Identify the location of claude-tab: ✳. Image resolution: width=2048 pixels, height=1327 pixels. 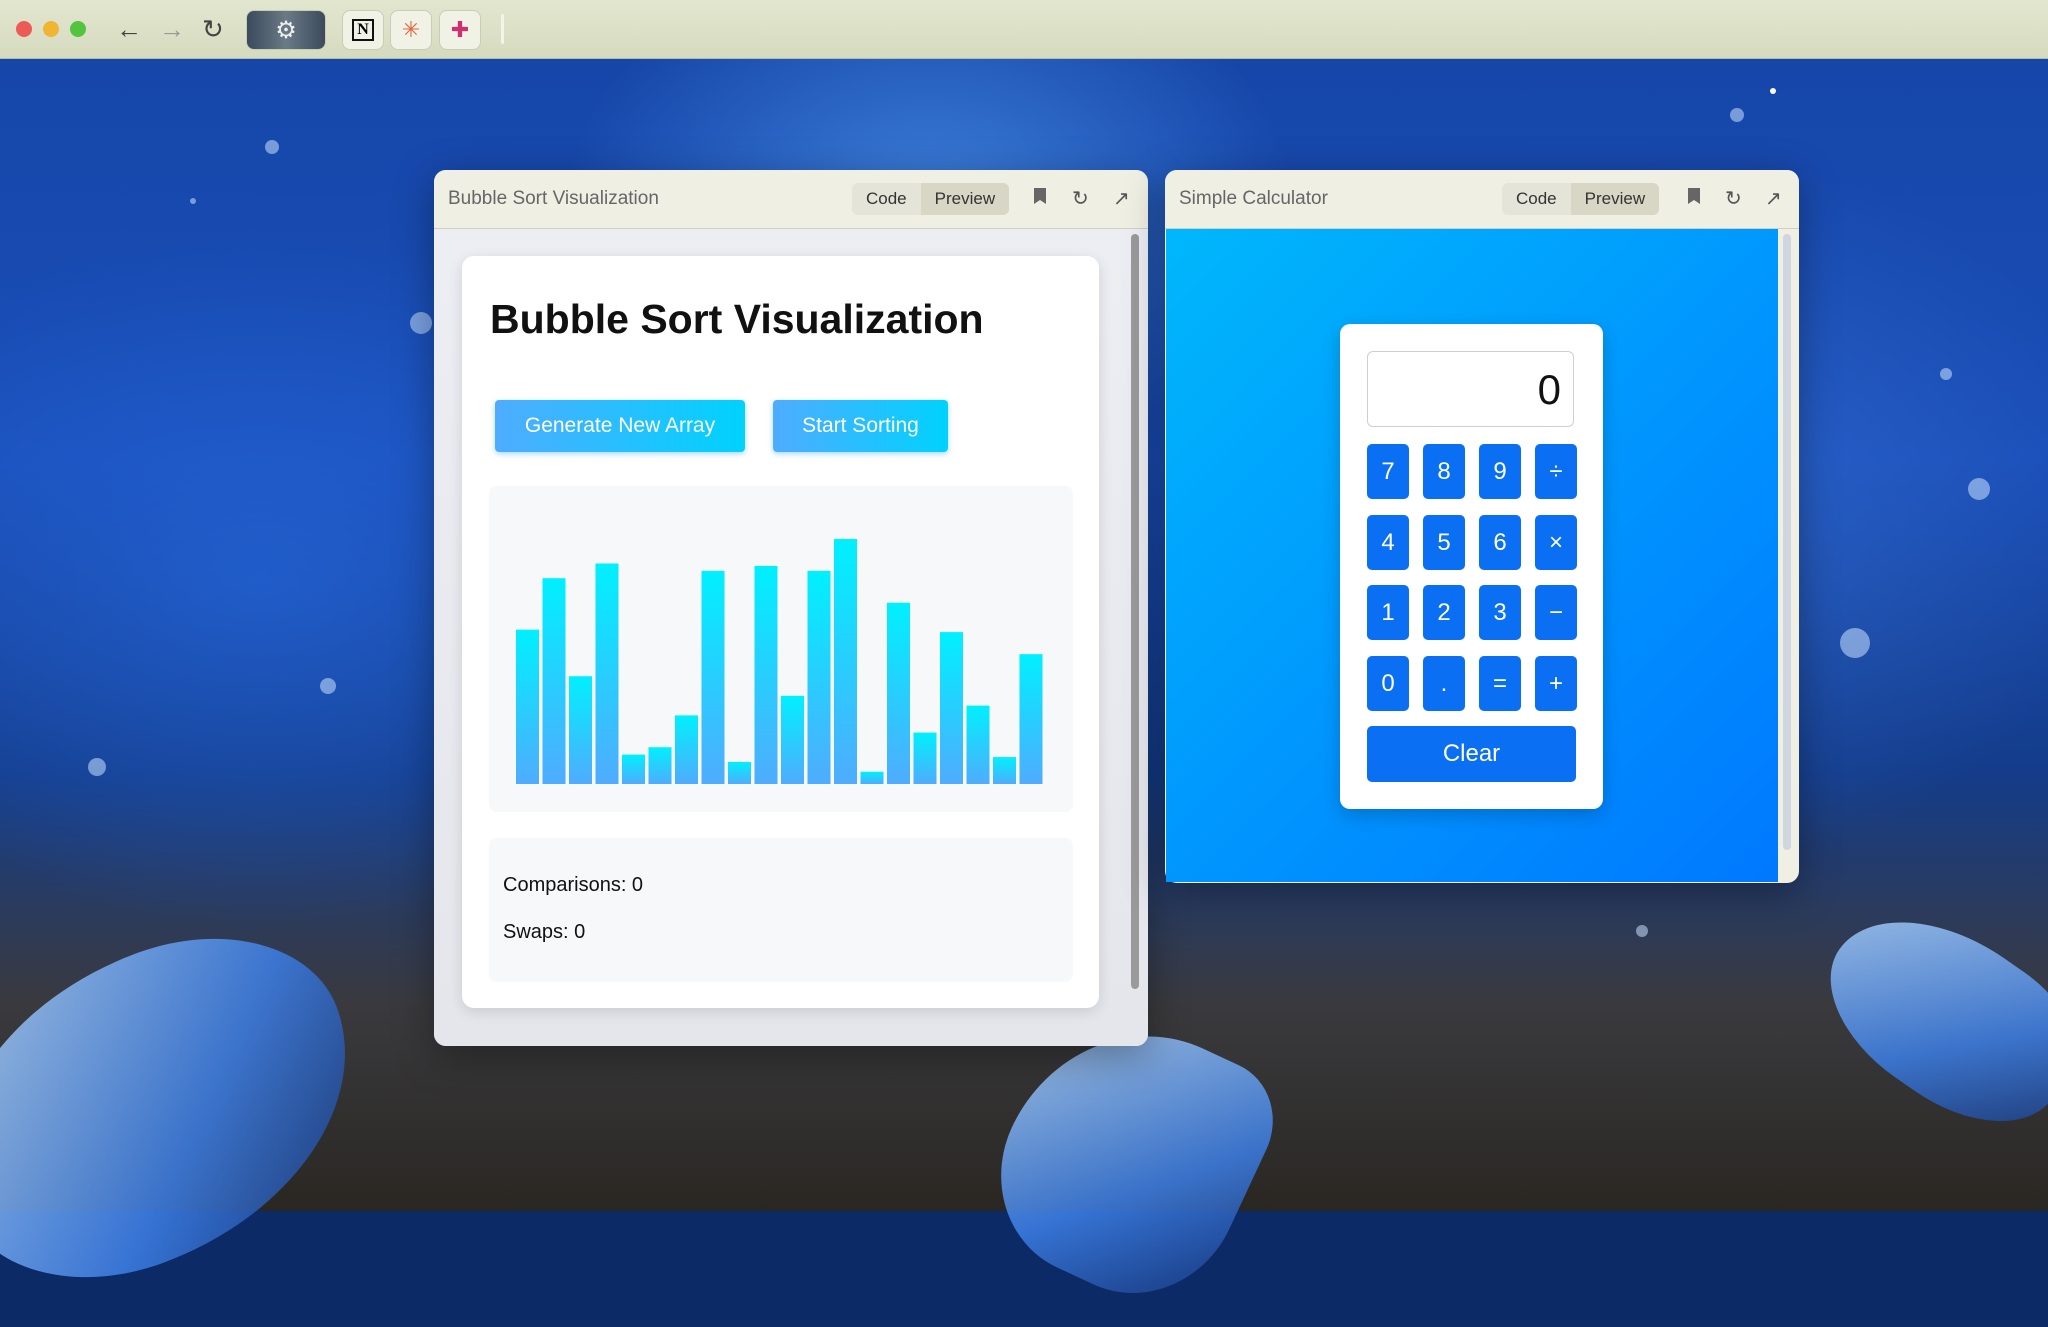
(411, 30).